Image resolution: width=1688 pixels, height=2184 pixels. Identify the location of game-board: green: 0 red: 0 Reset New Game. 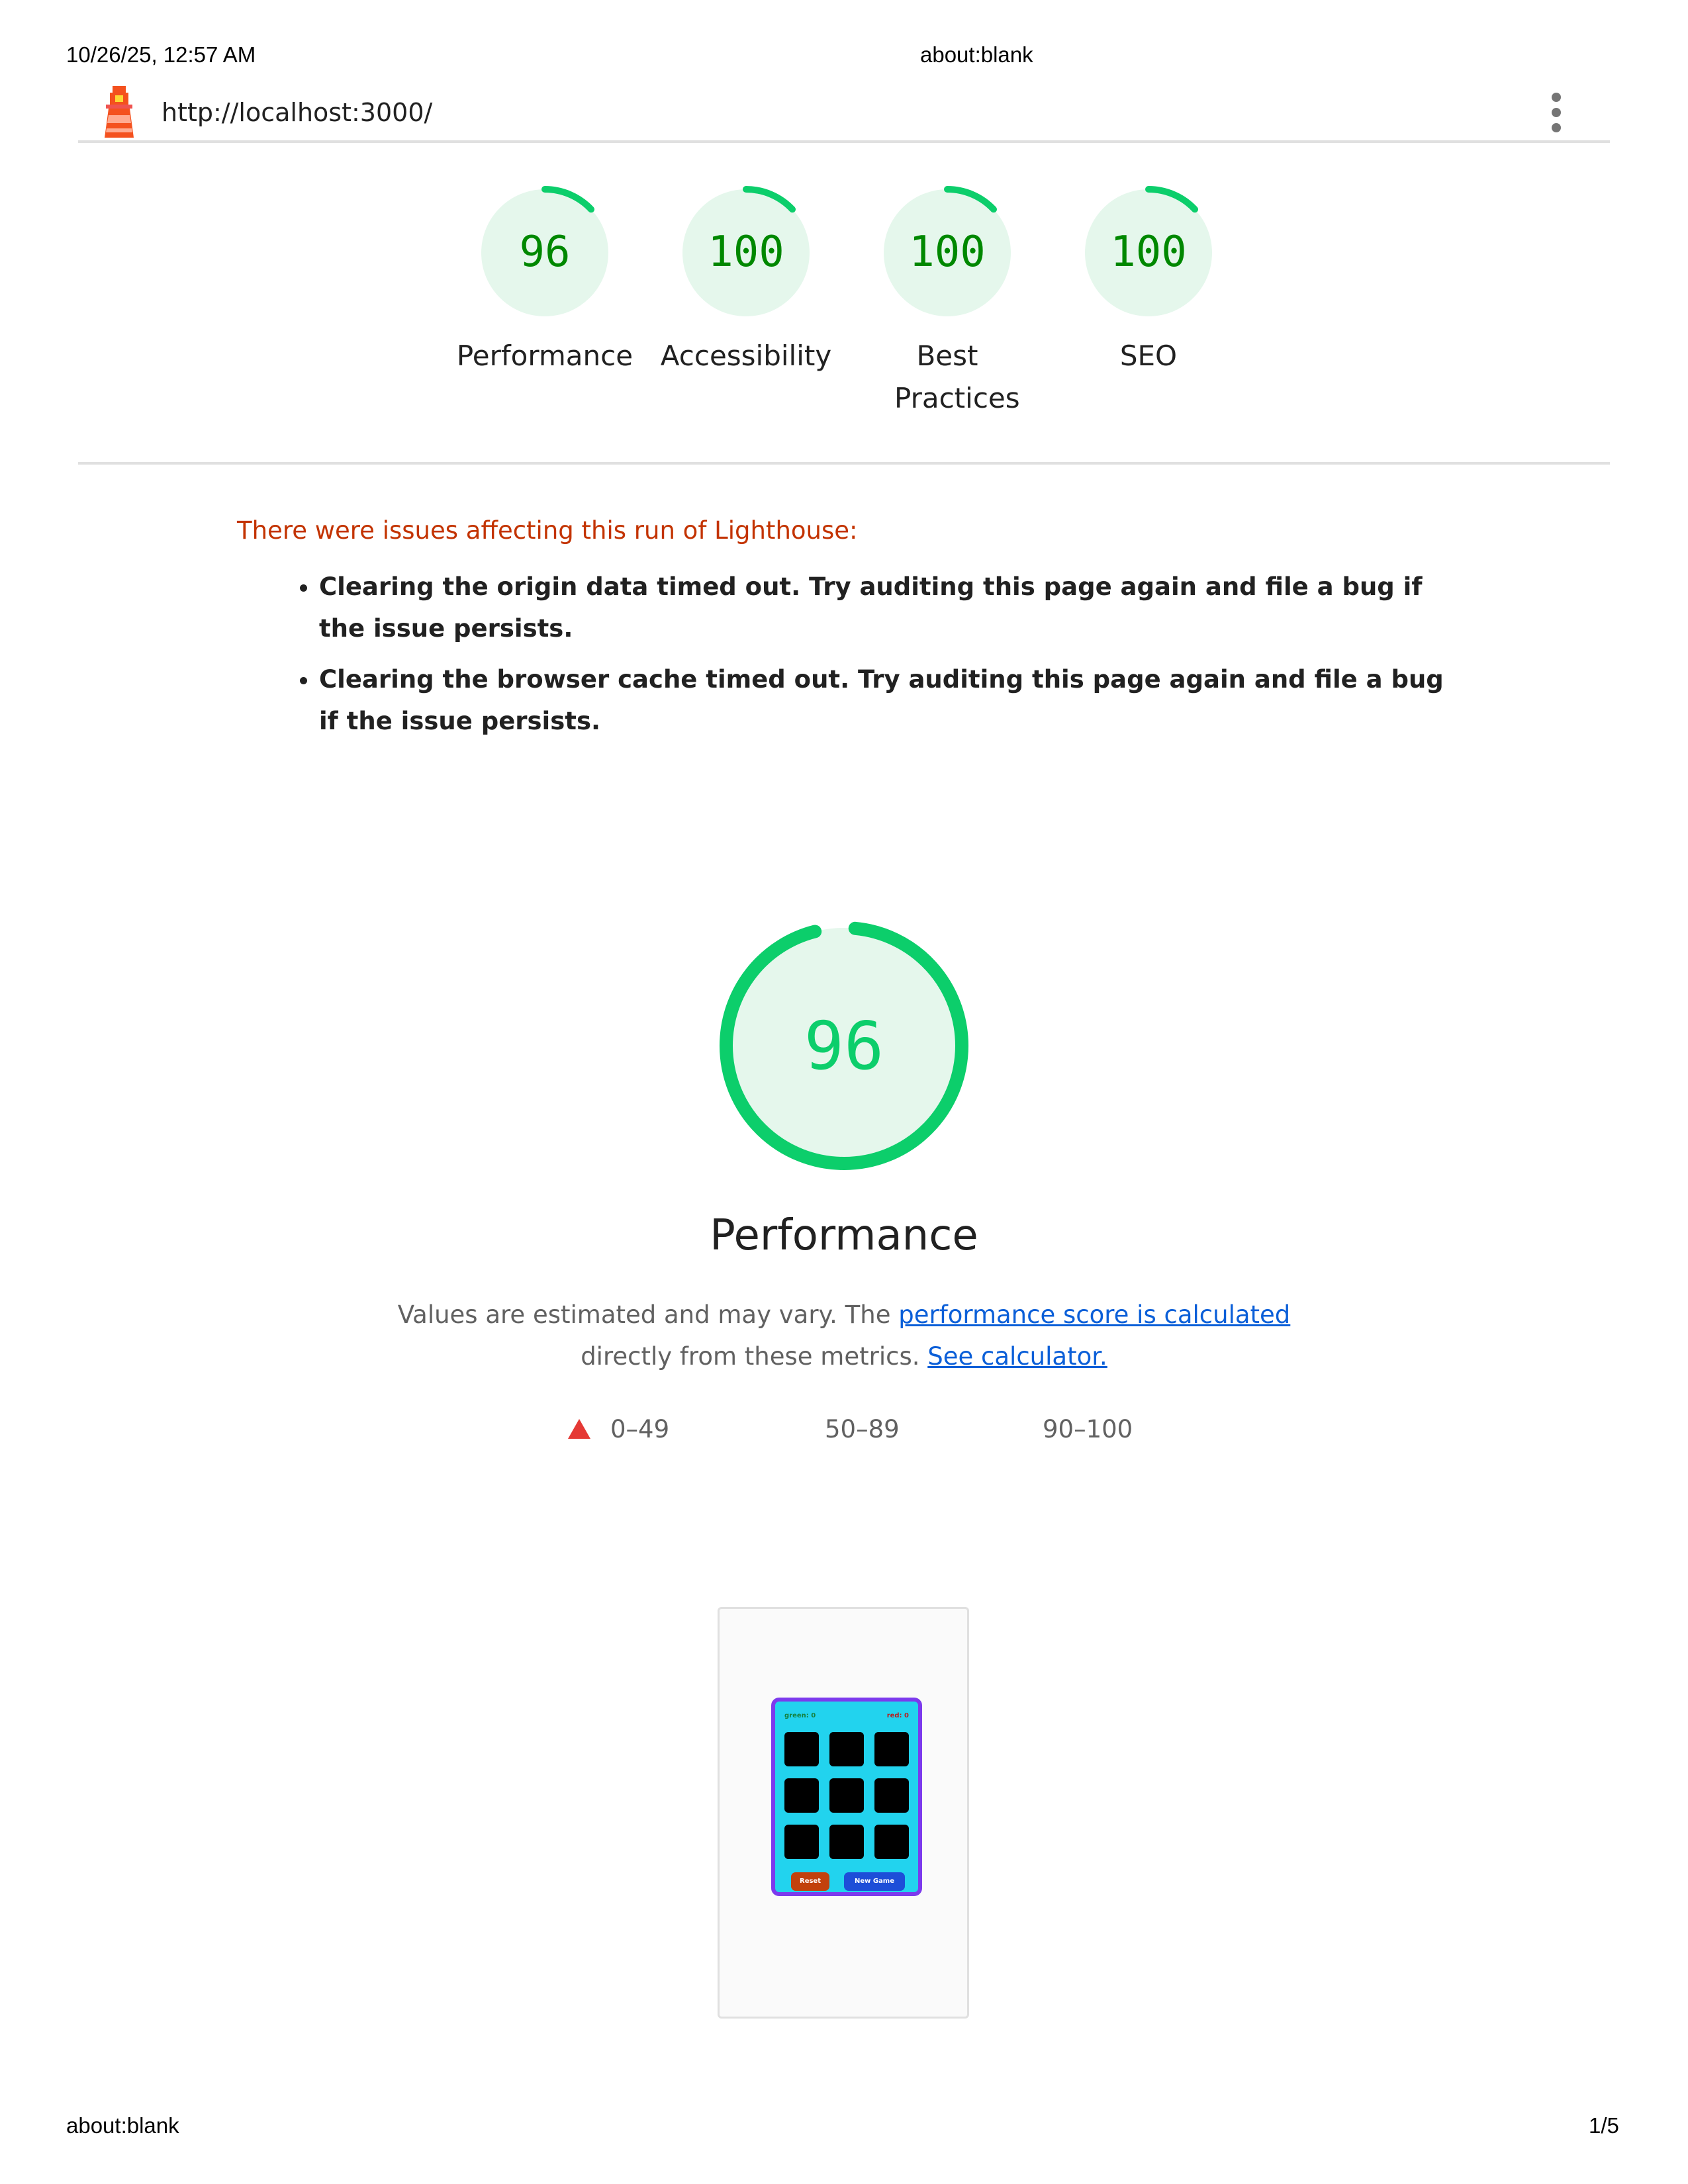
(846, 1797).